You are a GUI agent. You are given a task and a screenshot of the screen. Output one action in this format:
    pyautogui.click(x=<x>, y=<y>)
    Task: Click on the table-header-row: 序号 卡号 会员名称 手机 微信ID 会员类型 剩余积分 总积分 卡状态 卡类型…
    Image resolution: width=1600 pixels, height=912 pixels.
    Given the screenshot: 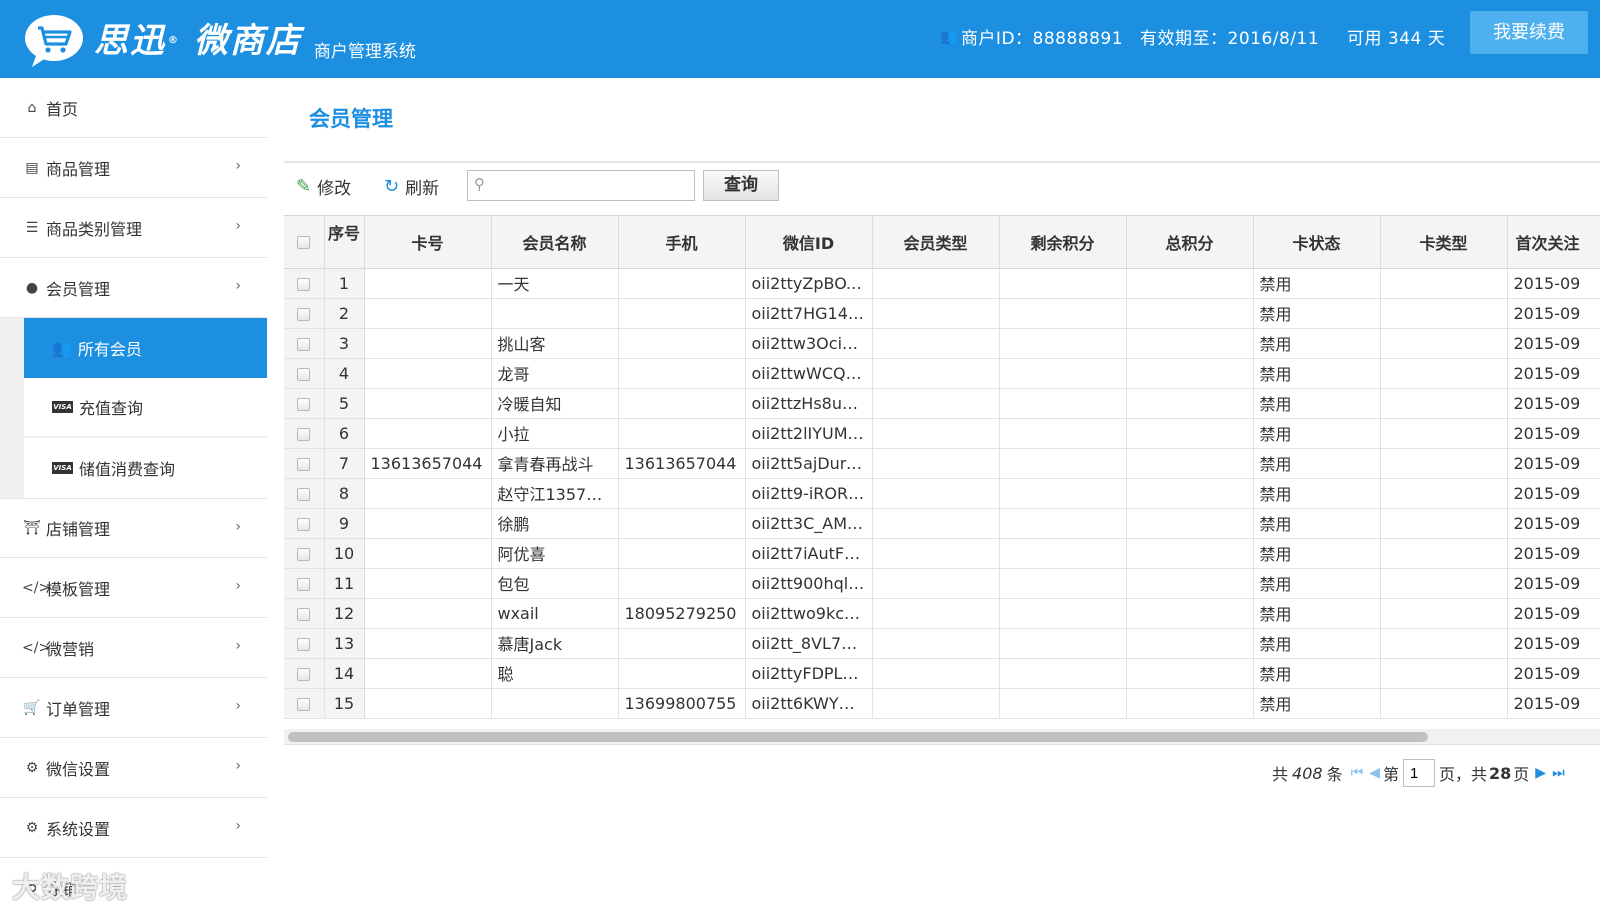 What is the action you would take?
    pyautogui.click(x=942, y=242)
    